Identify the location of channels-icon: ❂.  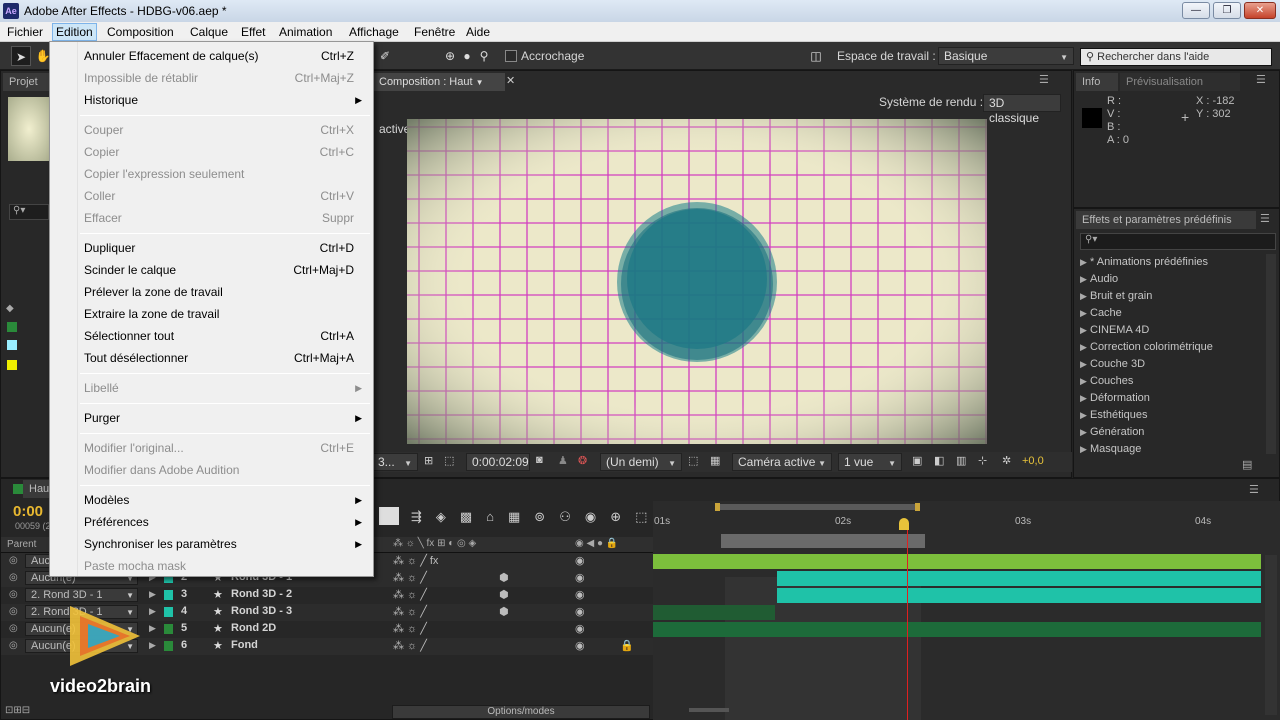
(582, 460).